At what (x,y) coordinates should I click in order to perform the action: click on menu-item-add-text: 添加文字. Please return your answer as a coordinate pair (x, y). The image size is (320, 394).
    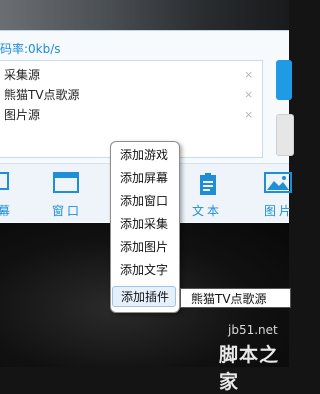
    Looking at the image, I should click on (144, 270).